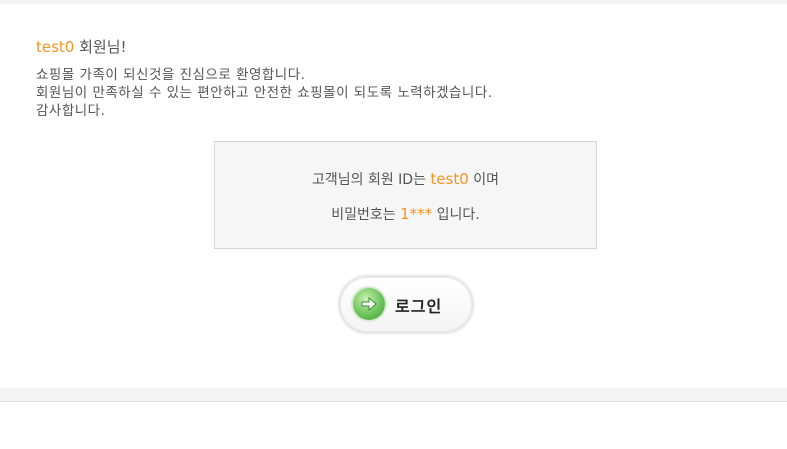  What do you see at coordinates (366, 215) in the screenshot?
I see `pw-prefix: 비밀번호는` at bounding box center [366, 215].